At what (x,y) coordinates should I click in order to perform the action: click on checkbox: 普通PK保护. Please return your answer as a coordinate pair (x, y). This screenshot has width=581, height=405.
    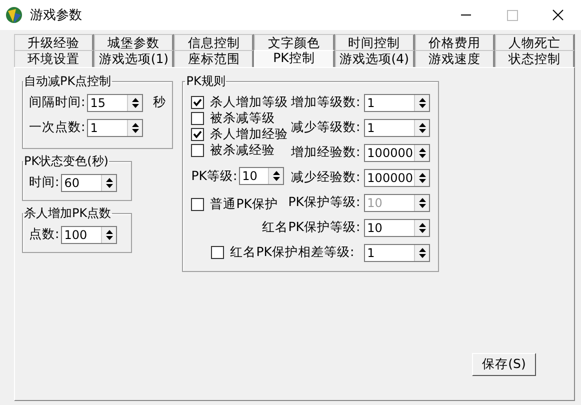
    Looking at the image, I should click on (234, 204).